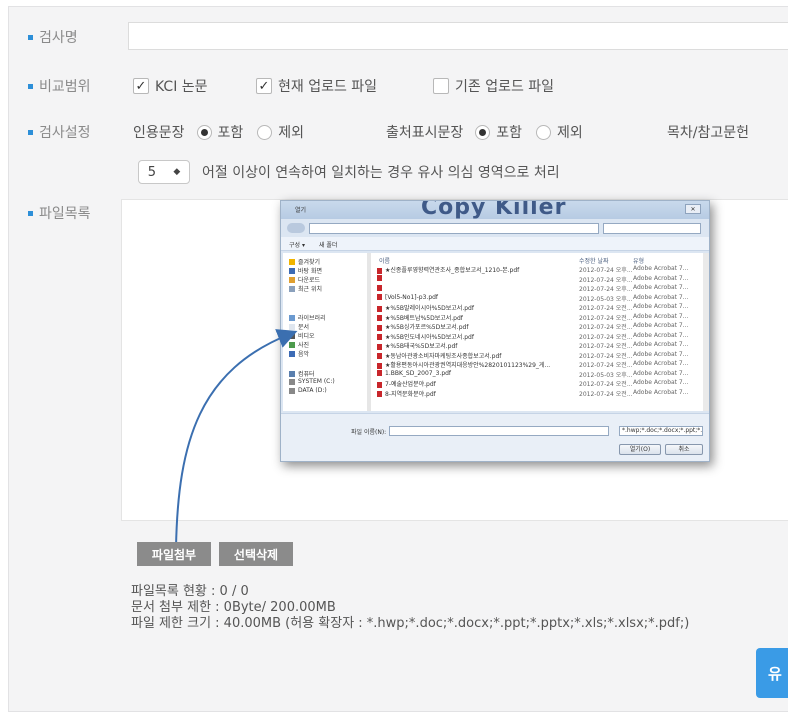 The width and height of the screenshot is (788, 721). What do you see at coordinates (292, 326) in the screenshot?
I see `document-icon` at bounding box center [292, 326].